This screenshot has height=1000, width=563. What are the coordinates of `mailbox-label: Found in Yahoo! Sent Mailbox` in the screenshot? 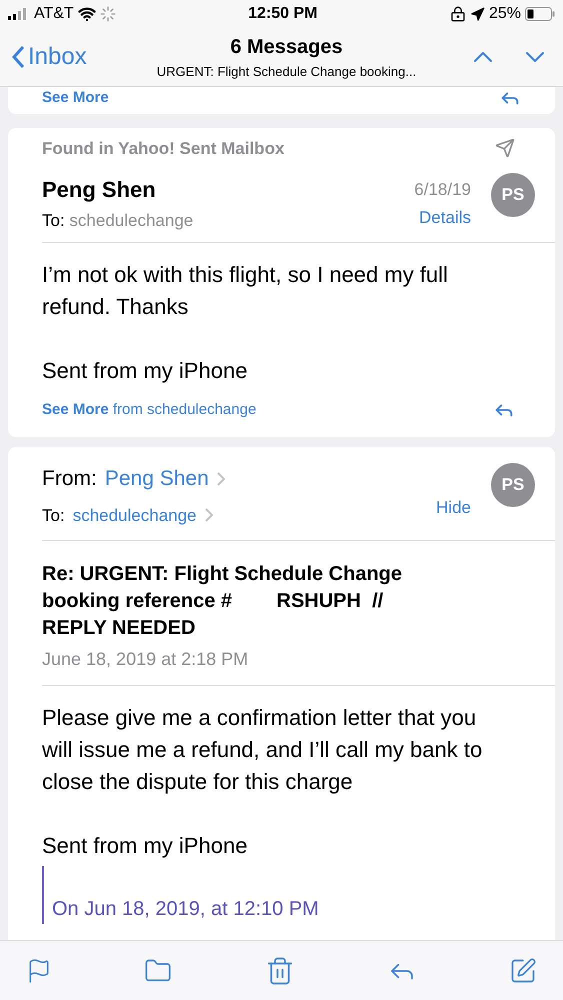 It's located at (163, 149).